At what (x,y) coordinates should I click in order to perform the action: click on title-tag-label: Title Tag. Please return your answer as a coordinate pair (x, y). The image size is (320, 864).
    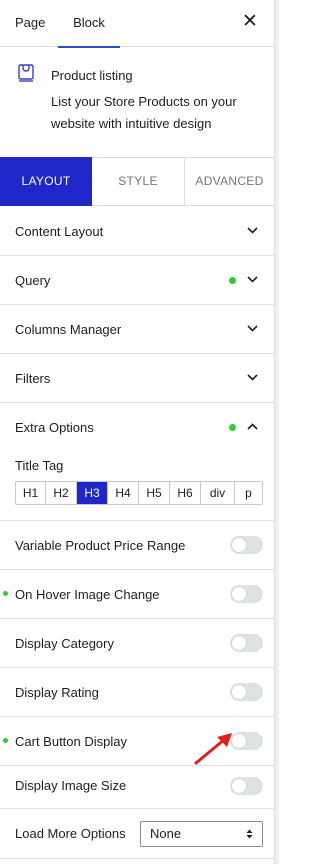
    Looking at the image, I should click on (39, 465).